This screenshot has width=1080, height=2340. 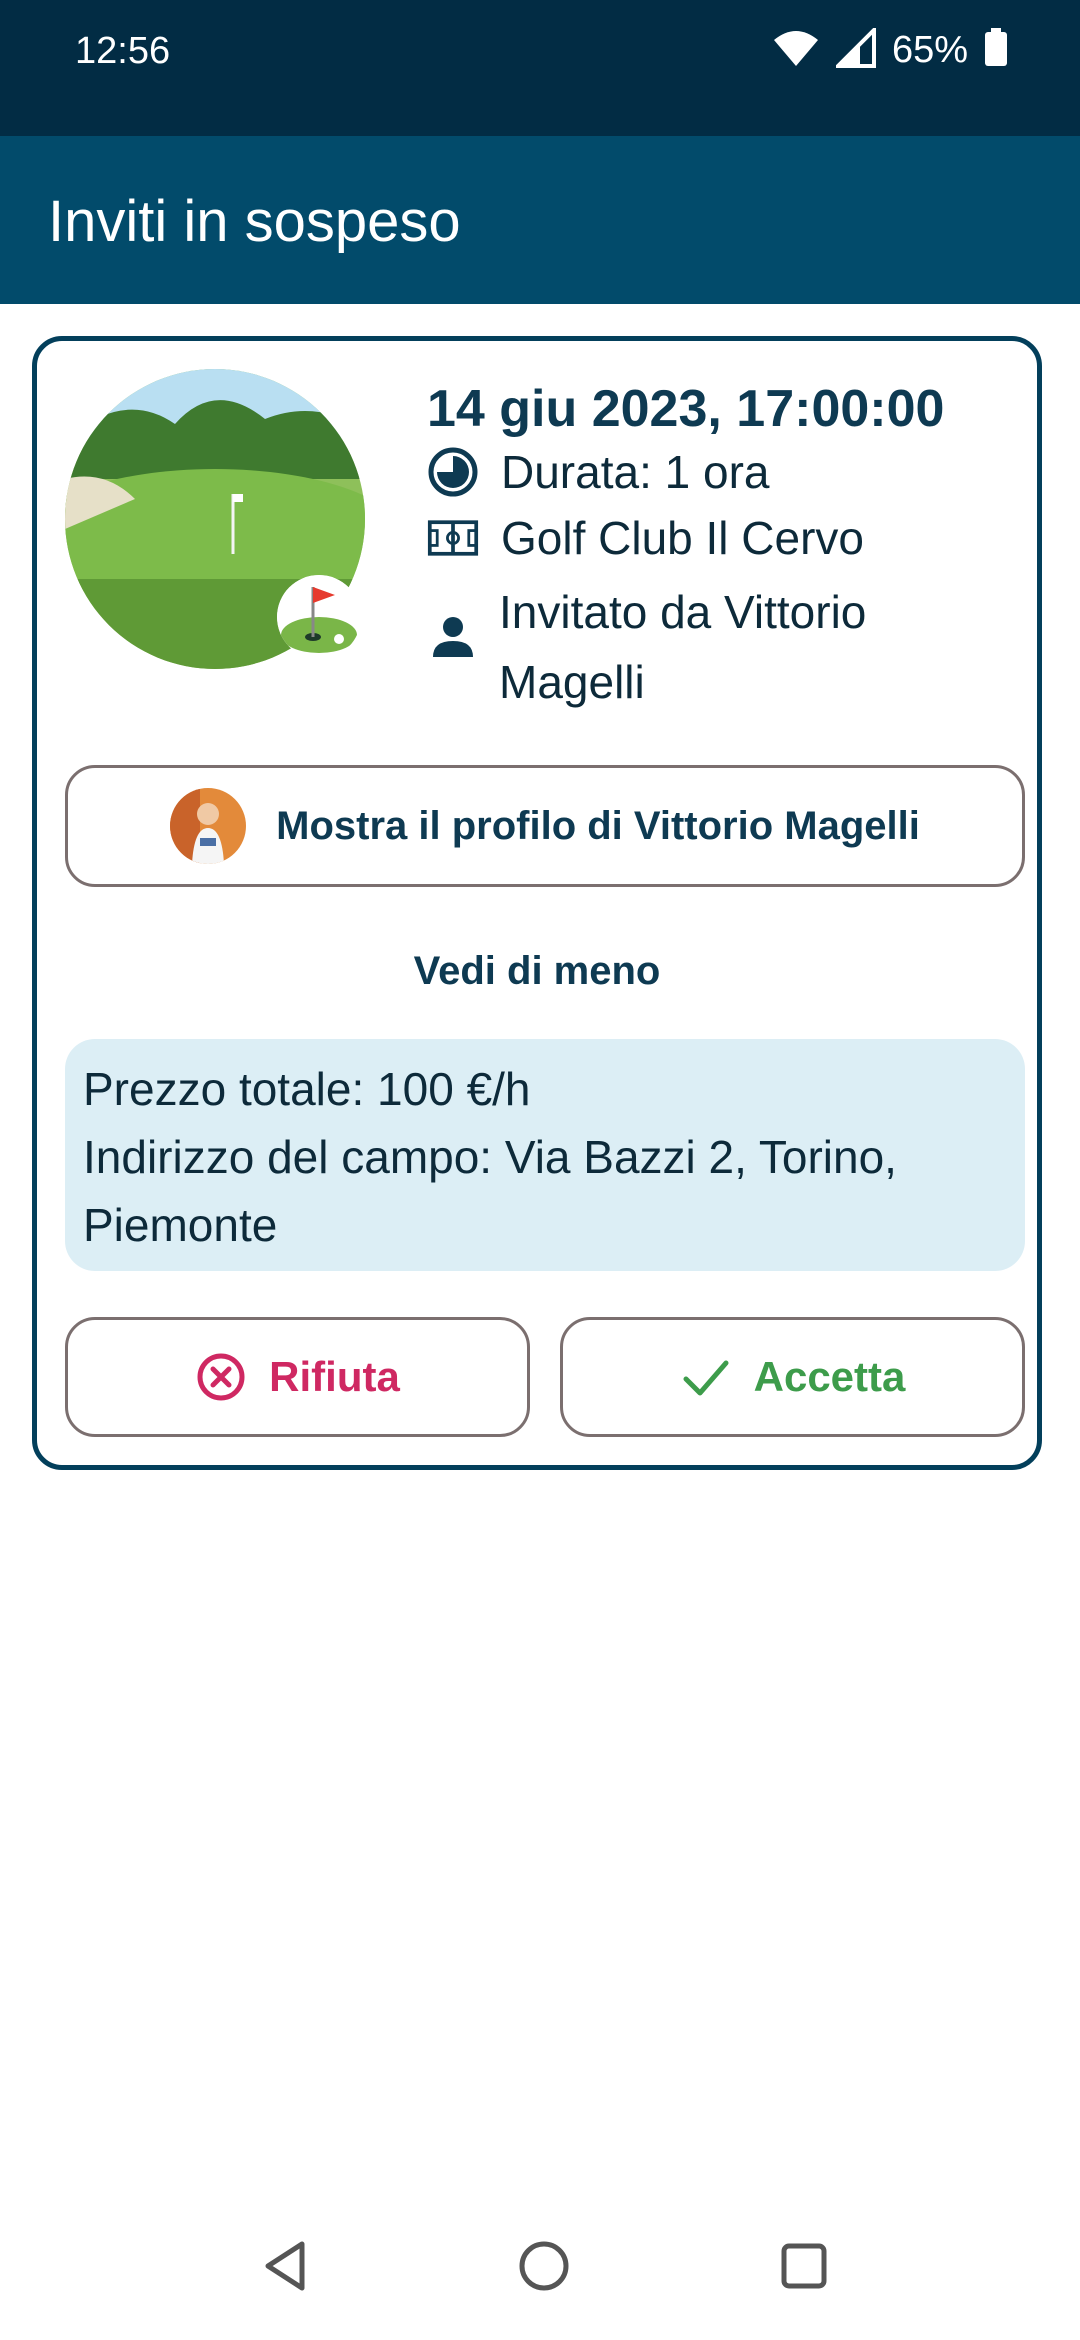 What do you see at coordinates (854, 49) in the screenshot?
I see `signal-icon` at bounding box center [854, 49].